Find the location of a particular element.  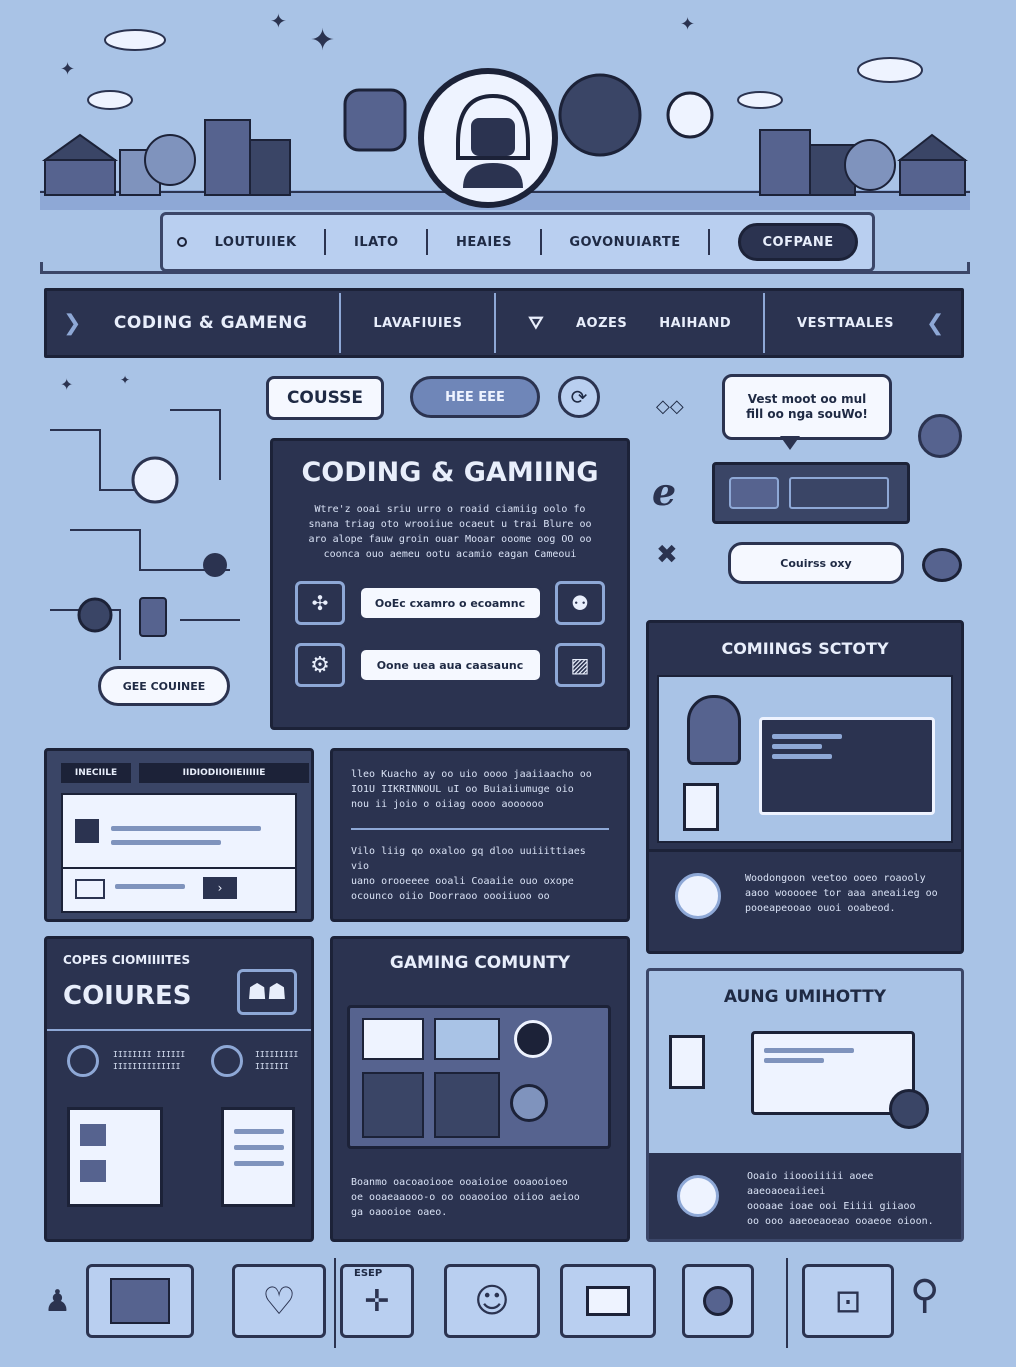

chevron-left-icon: ❯ is located at coordinates (72, 323).